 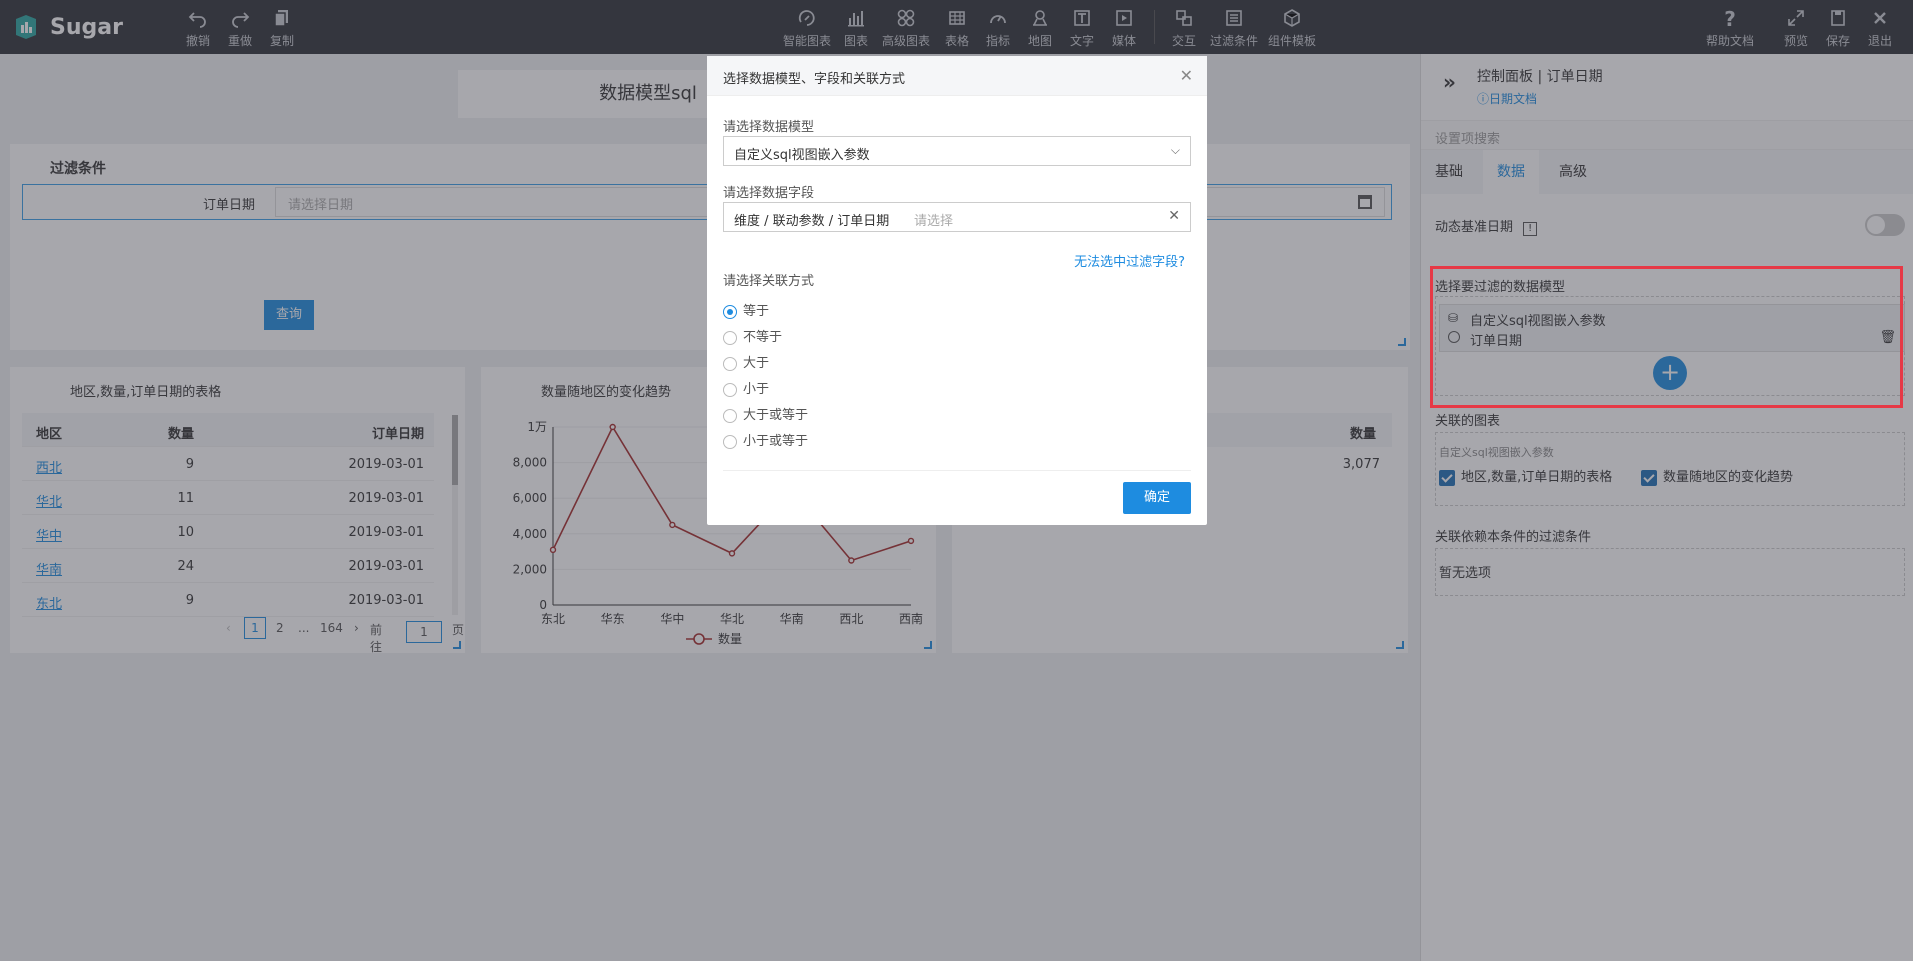 I want to click on field-cascader: 维度 / 联动参数 / 订单日期 请选择 ✕, so click(x=957, y=217).